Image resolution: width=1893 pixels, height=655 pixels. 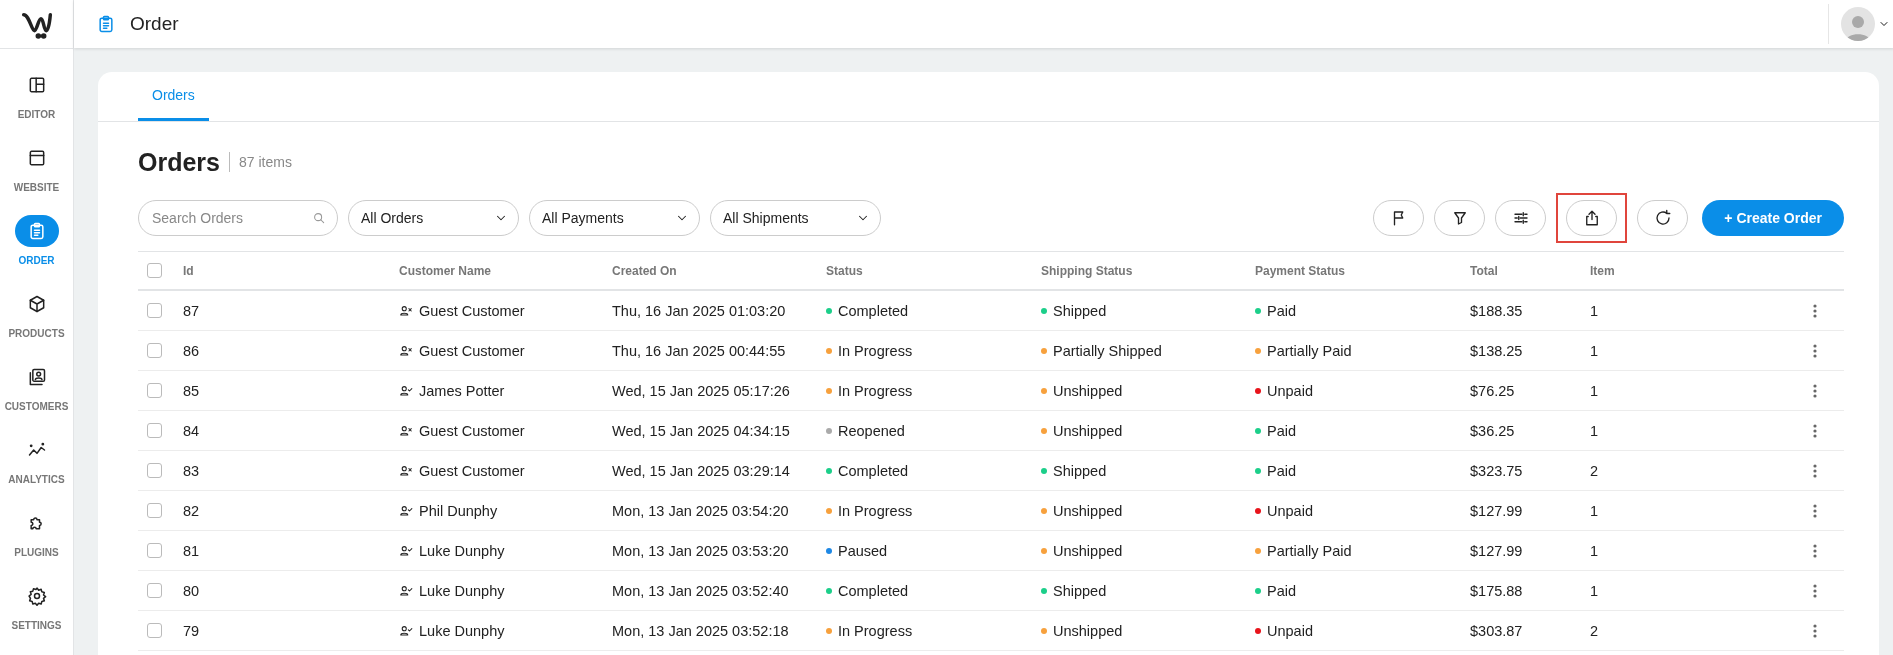 I want to click on table-cell-text: Mon, 13 Jan 2025 03:54:20, so click(x=701, y=510).